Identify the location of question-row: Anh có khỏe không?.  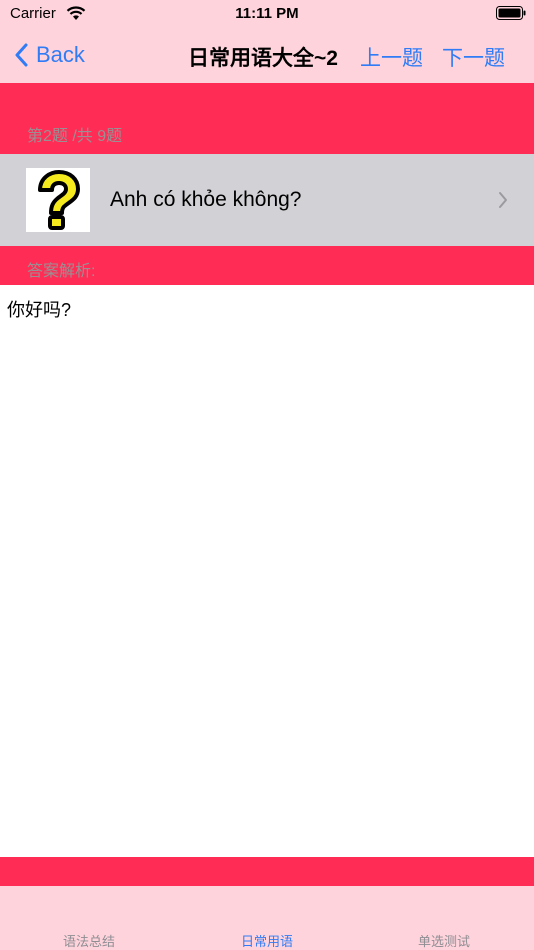
(267, 200).